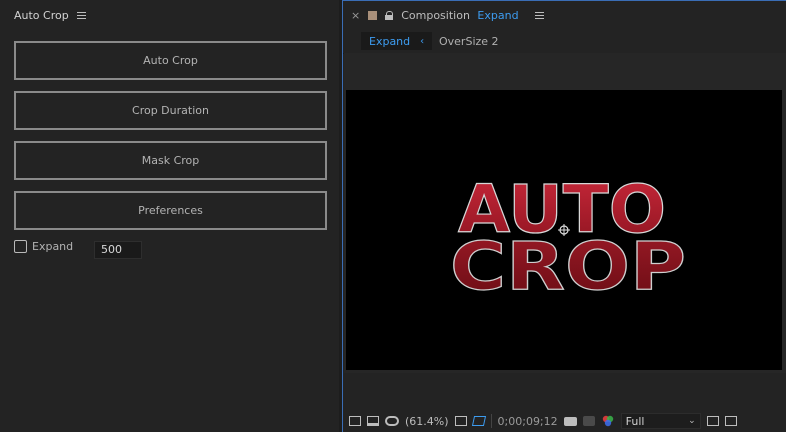  What do you see at coordinates (373, 15) in the screenshot?
I see `label-color-icon` at bounding box center [373, 15].